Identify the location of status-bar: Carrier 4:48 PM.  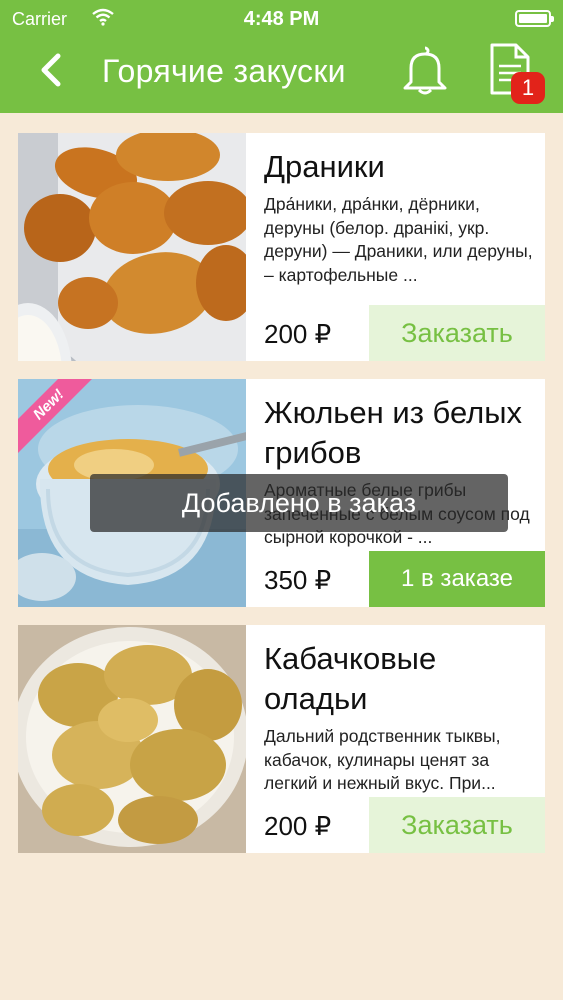
(281, 19).